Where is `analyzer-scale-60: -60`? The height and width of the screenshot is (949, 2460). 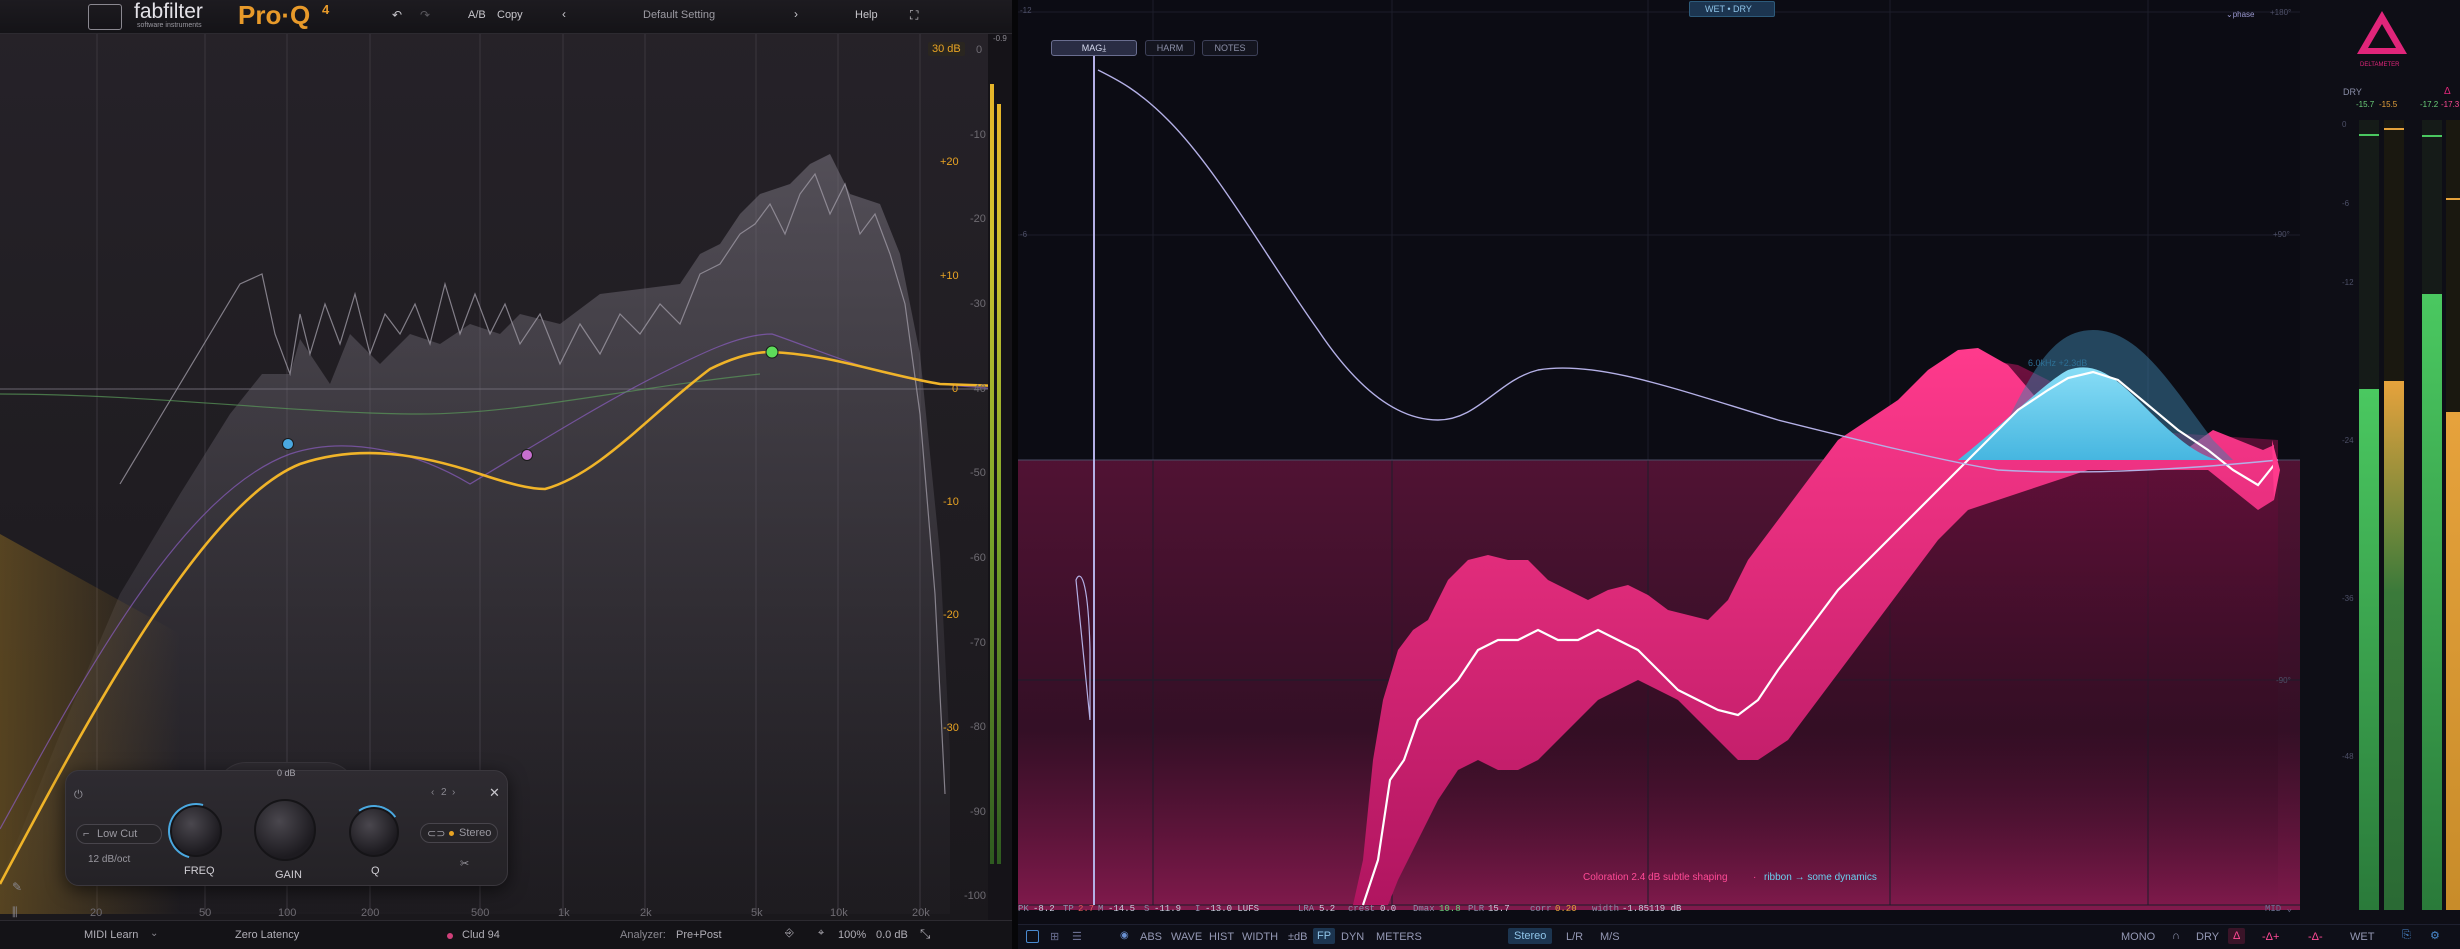 analyzer-scale-60: -60 is located at coordinates (978, 558).